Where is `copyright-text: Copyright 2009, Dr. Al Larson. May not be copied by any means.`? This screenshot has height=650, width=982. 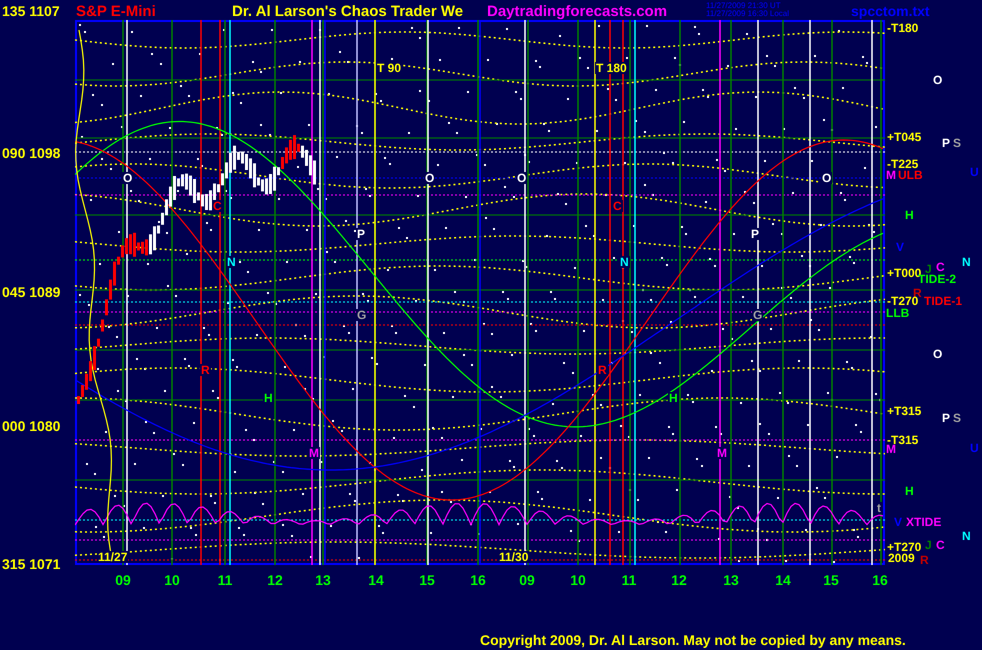 copyright-text: Copyright 2009, Dr. Al Larson. May not be copied by any means. is located at coordinates (693, 640).